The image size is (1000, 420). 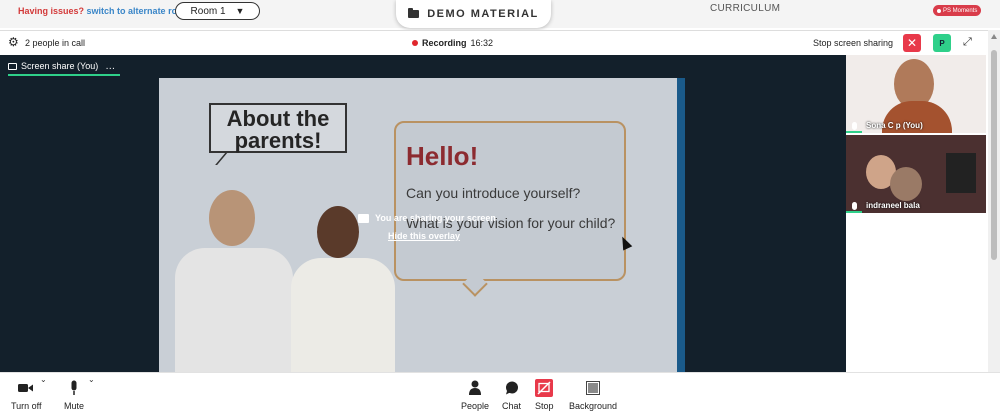 I want to click on curriculum-tab: CURRICULUM, so click(x=745, y=8).